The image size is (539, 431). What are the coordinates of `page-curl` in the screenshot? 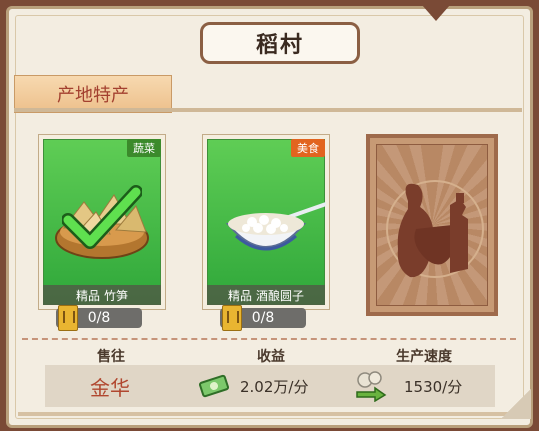 It's located at (516, 404).